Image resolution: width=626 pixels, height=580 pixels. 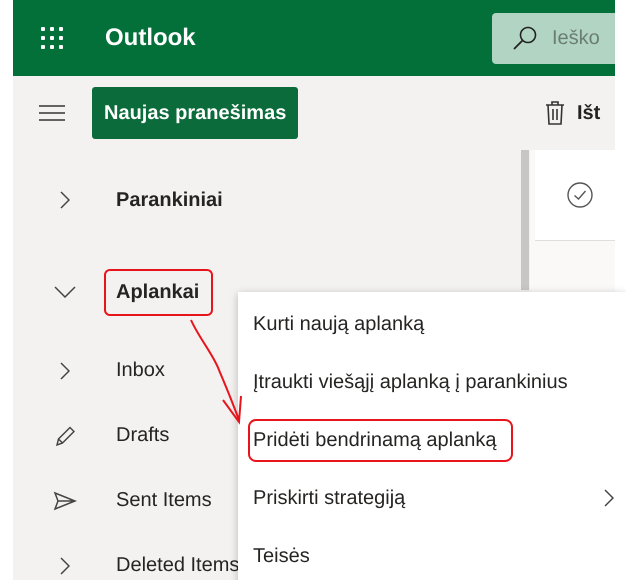 What do you see at coordinates (580, 195) in the screenshot?
I see `check-circle-icon` at bounding box center [580, 195].